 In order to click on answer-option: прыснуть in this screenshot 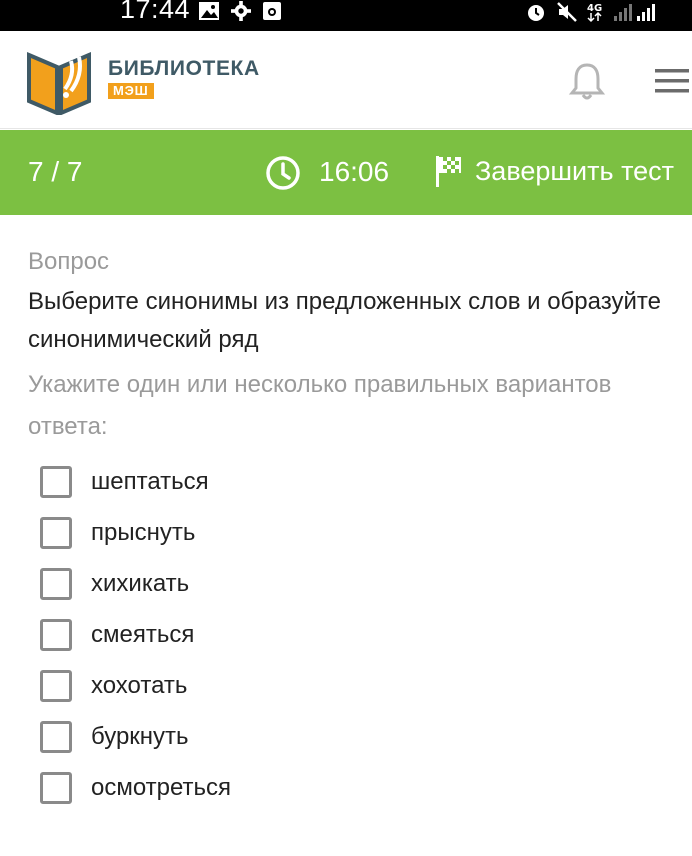, I will do `click(135, 532)`.